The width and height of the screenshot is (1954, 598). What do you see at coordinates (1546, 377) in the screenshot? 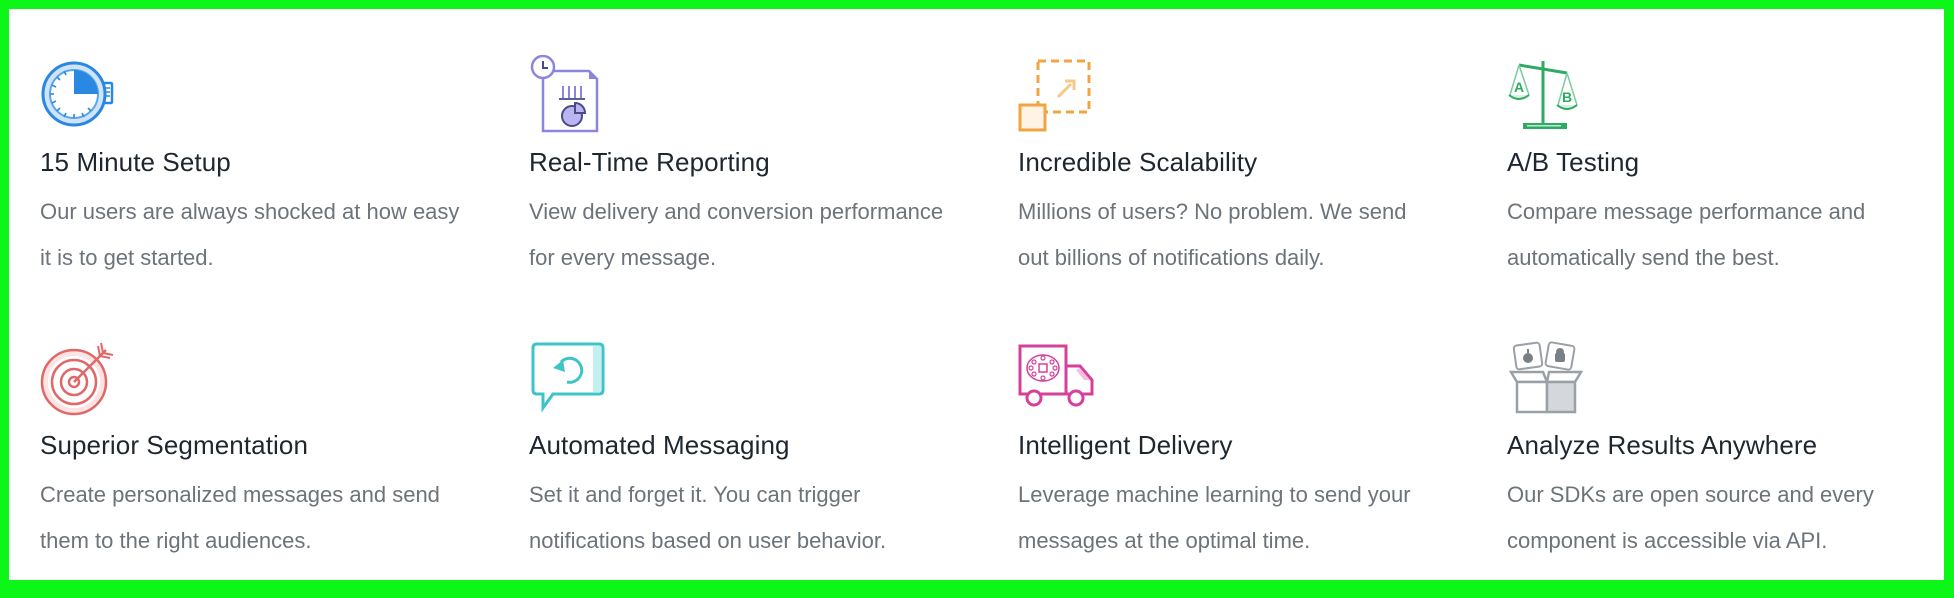
I see `sdk-box-icon` at bounding box center [1546, 377].